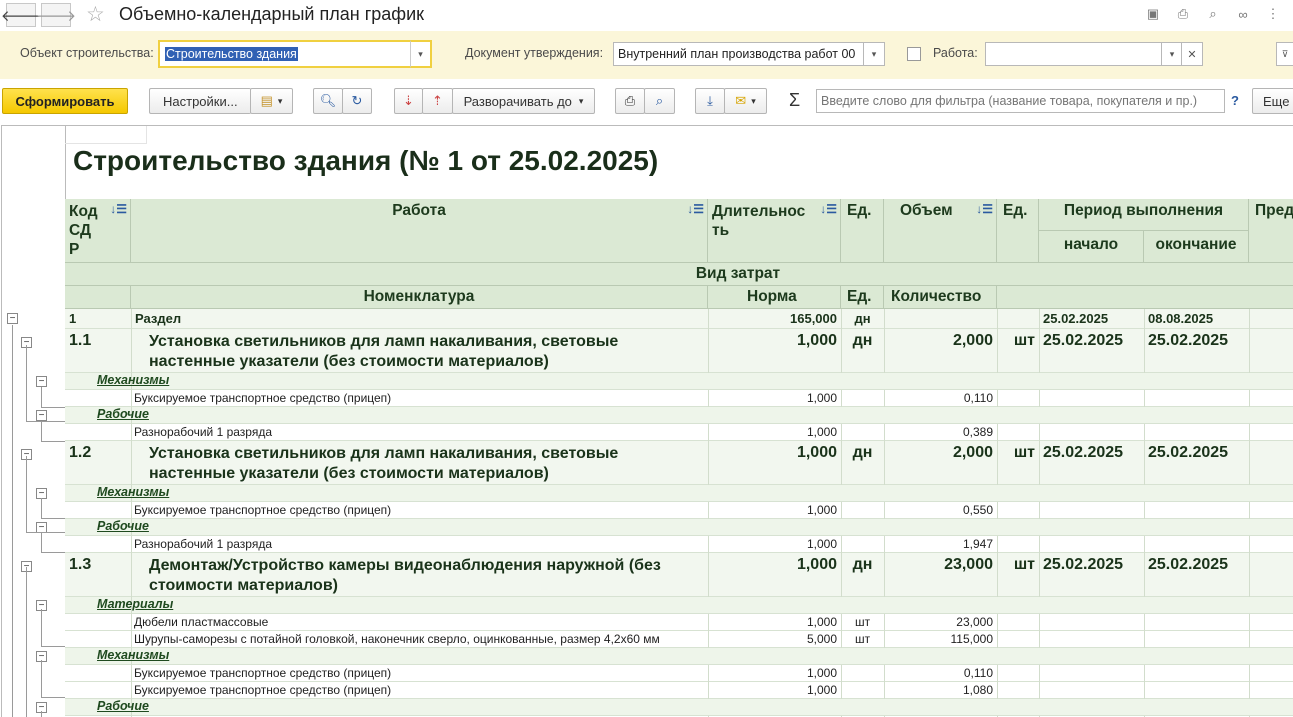 Image resolution: width=1293 pixels, height=717 pixels. I want to click on sum-icon: Σ, so click(794, 100).